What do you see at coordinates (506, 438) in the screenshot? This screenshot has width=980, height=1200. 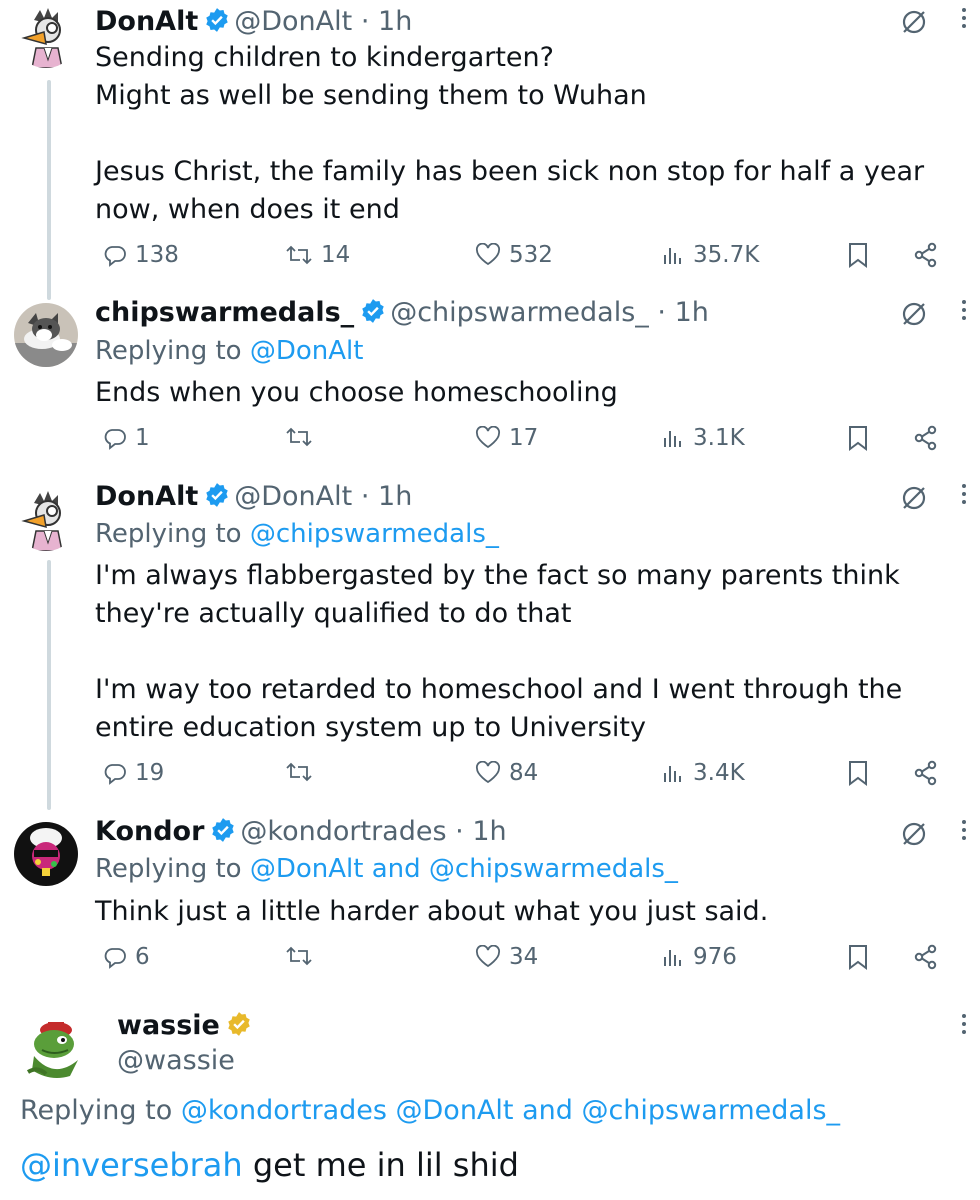 I see `like-button: 17` at bounding box center [506, 438].